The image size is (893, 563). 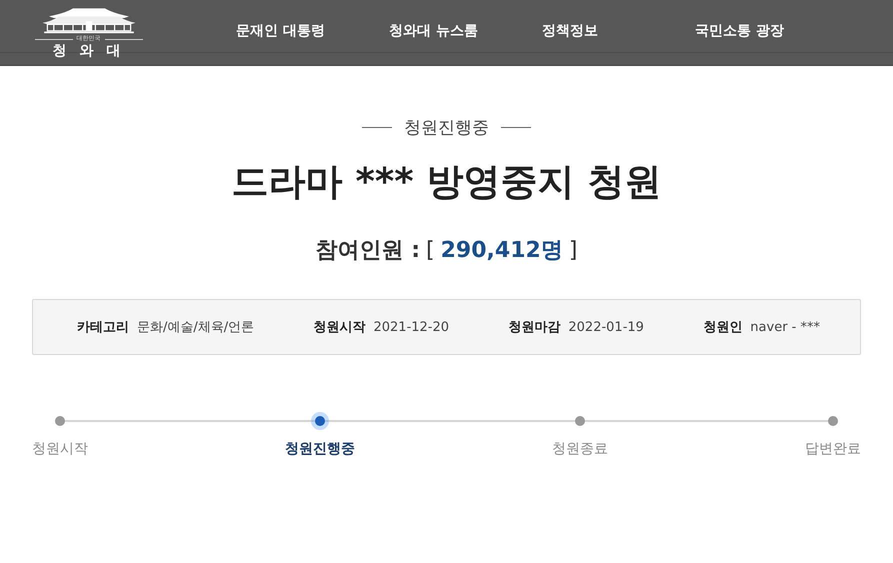 I want to click on nav-link: 청와대 뉴스룸, so click(x=465, y=31).